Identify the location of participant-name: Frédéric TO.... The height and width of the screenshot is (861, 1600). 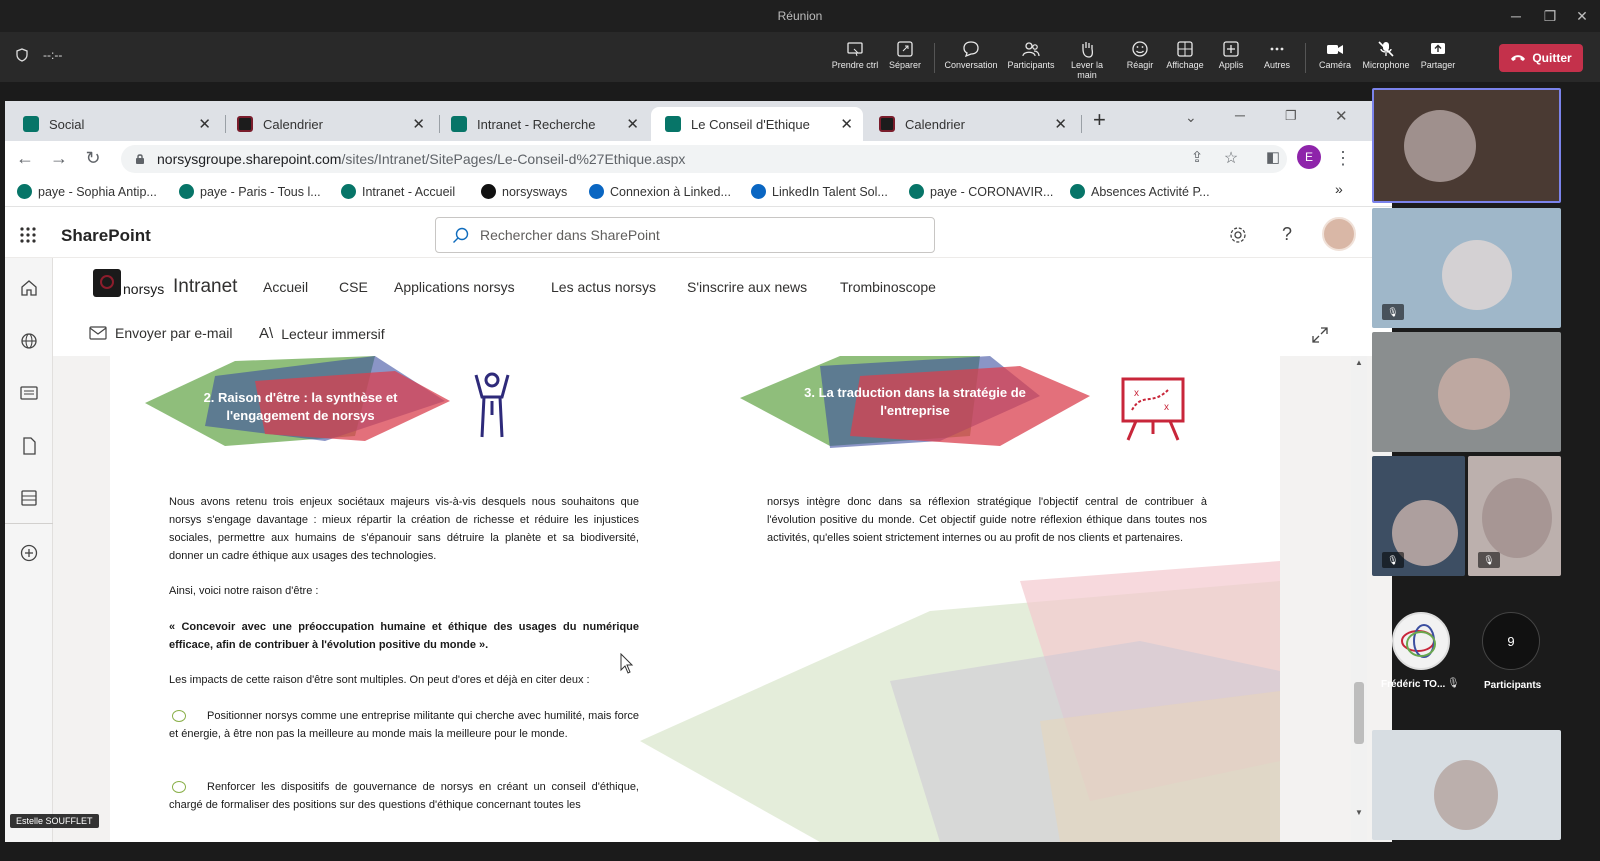
(1413, 684).